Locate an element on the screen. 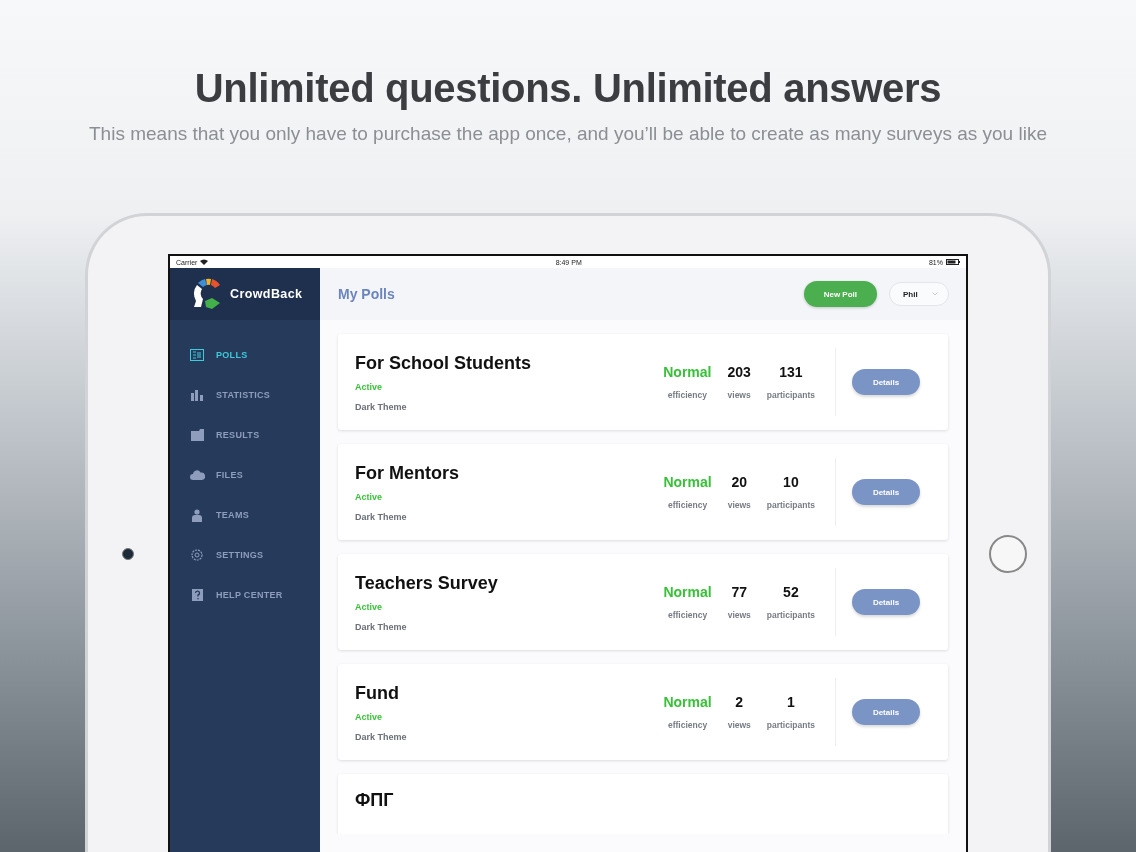  subtitle: This means that you only have to purchase the app once, and you’ll be able to create as many surveys as you like is located at coordinates (568, 134).